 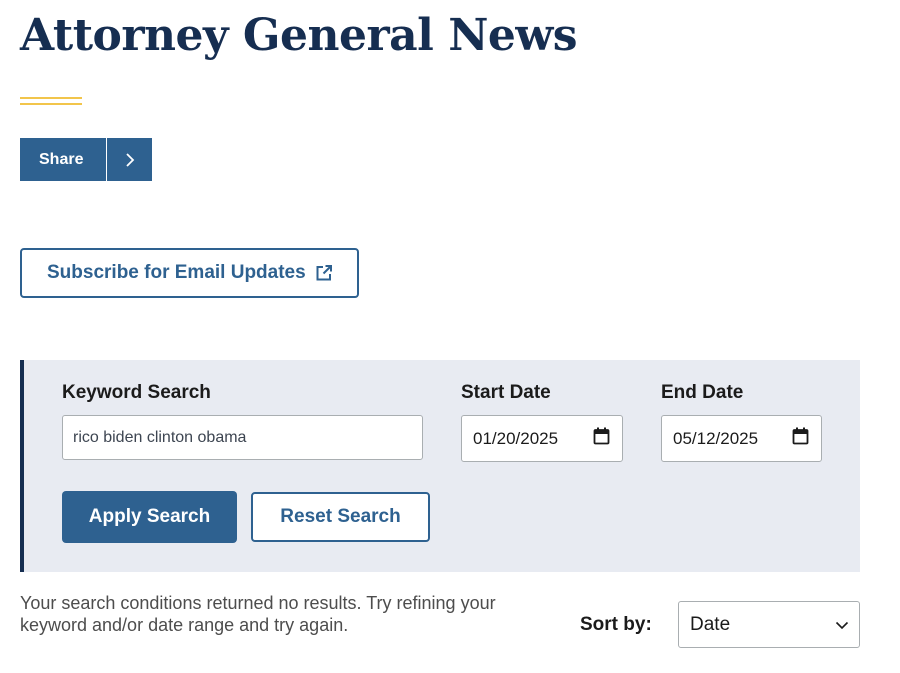 I want to click on sort-by-value: Date, so click(x=710, y=624).